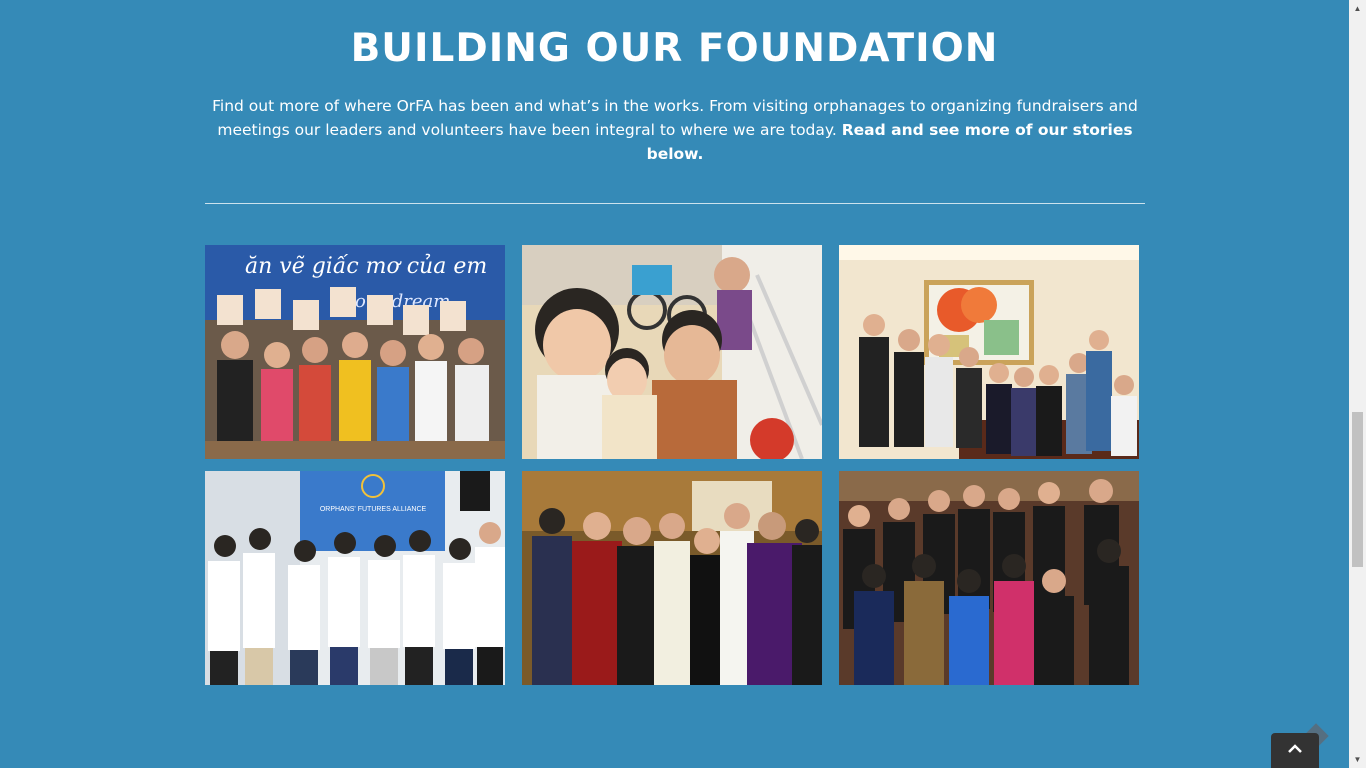 This screenshot has width=1366, height=768. Describe the element at coordinates (373, 509) in the screenshot. I see `banner-text: ORPHANS' FUTURES ALLIANCE` at that location.